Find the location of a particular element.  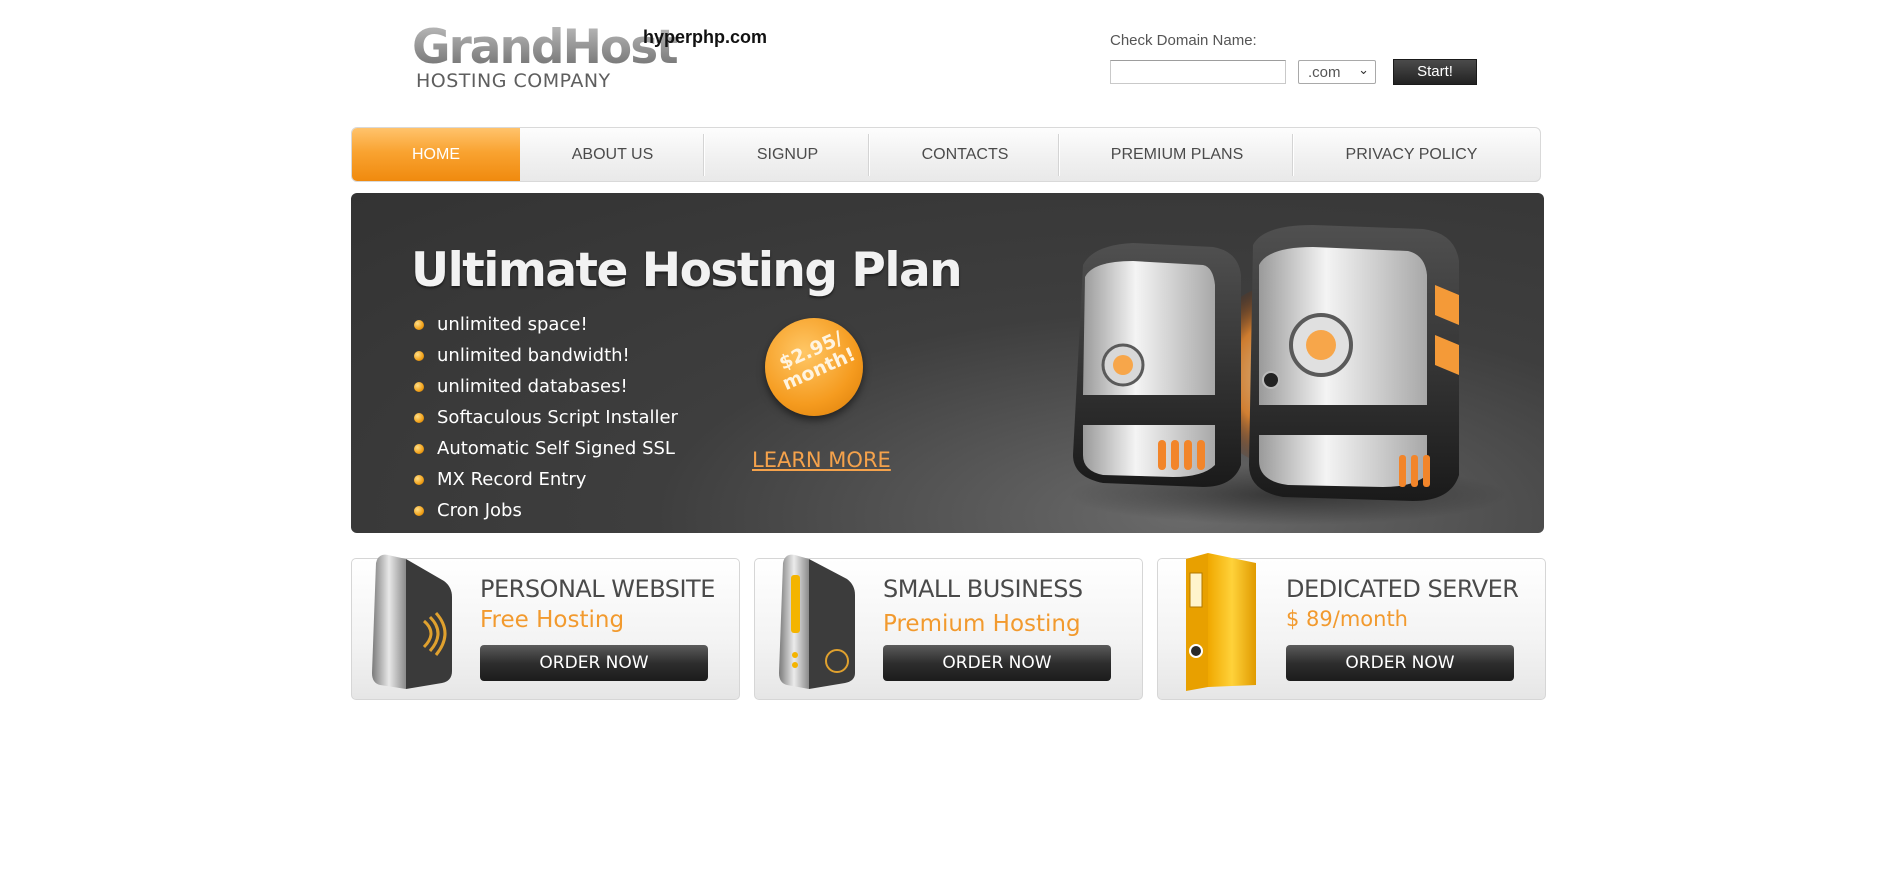

list-item: Softaculous Script Installer is located at coordinates (545, 417).